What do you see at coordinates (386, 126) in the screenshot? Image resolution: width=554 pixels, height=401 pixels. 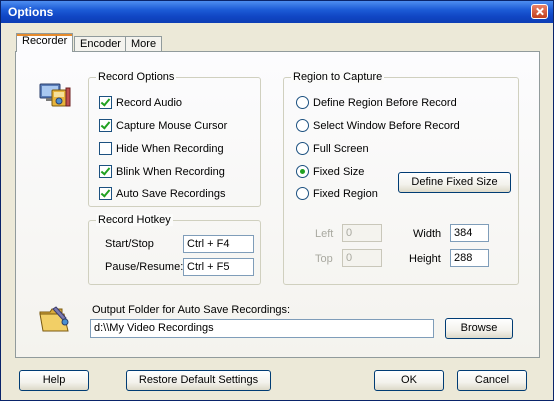 I see `radio-label: Select Window Before Record` at bounding box center [386, 126].